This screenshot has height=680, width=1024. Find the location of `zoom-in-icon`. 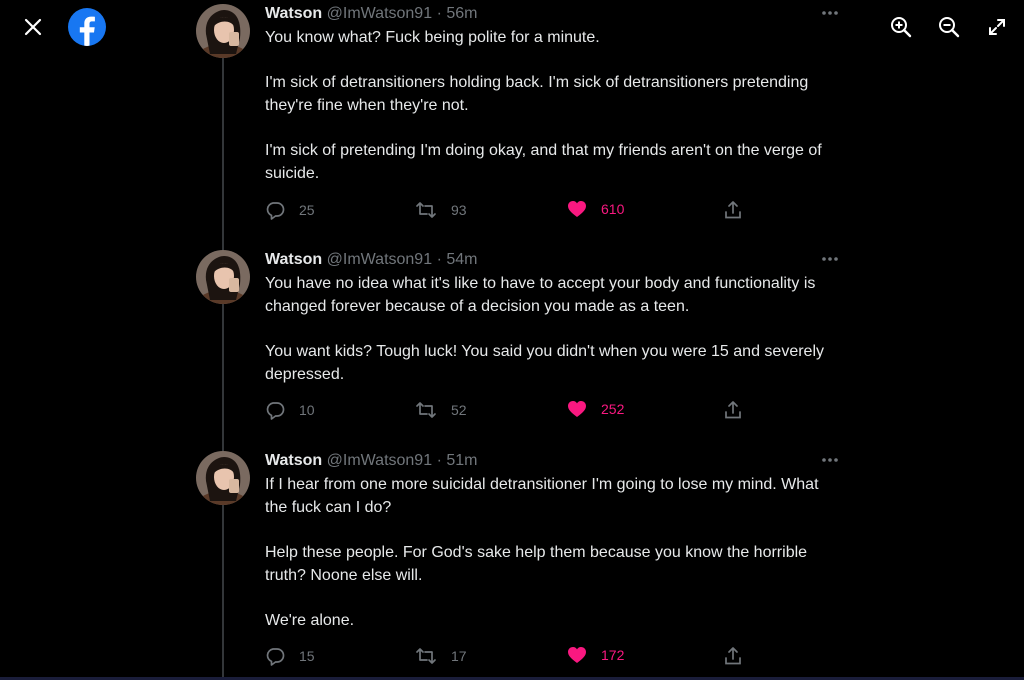

zoom-in-icon is located at coordinates (901, 27).